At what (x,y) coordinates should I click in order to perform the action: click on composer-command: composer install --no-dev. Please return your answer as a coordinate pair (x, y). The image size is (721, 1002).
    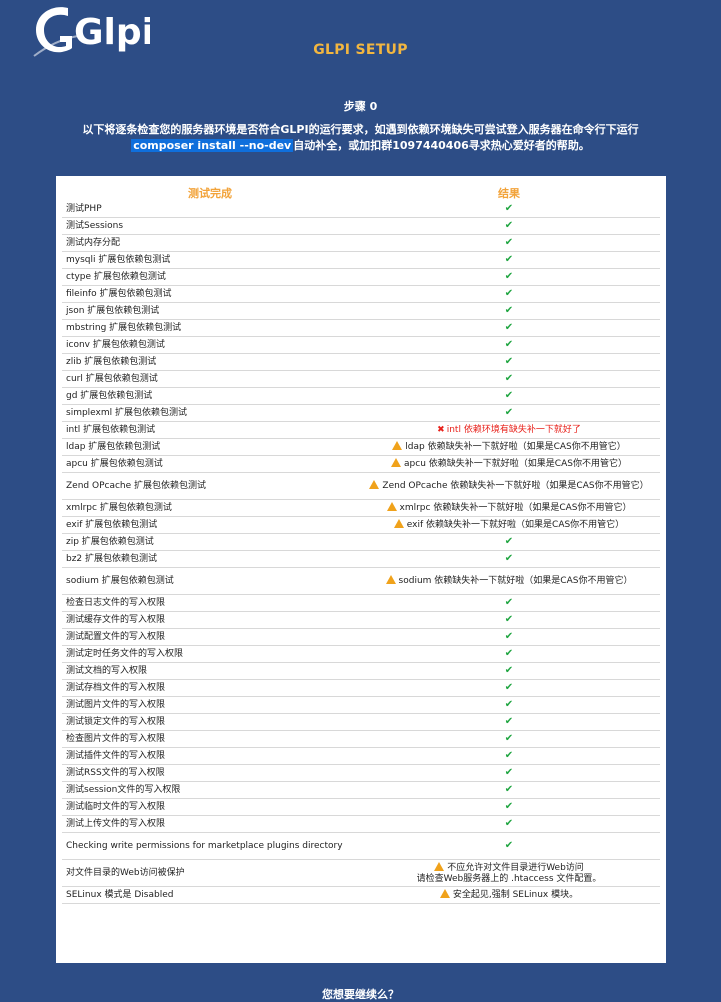
    Looking at the image, I should click on (212, 145).